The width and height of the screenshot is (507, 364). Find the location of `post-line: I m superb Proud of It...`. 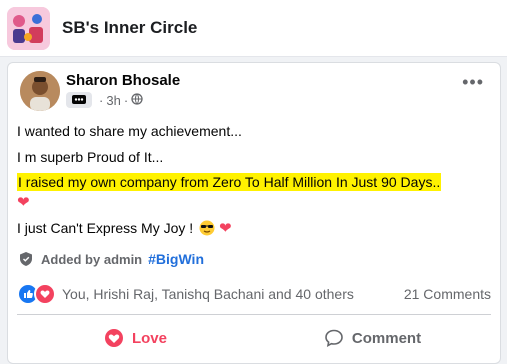

post-line: I m superb Proud of It... is located at coordinates (90, 157).